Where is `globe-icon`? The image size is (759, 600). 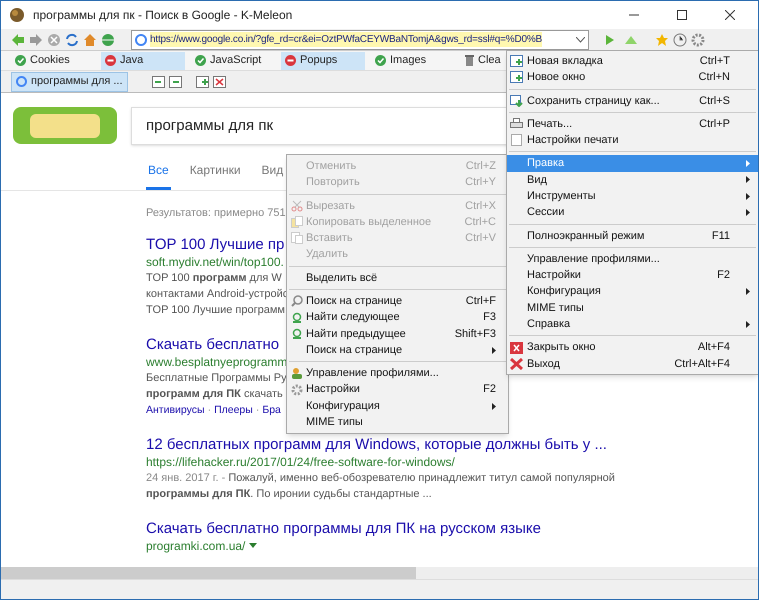 globe-icon is located at coordinates (108, 39).